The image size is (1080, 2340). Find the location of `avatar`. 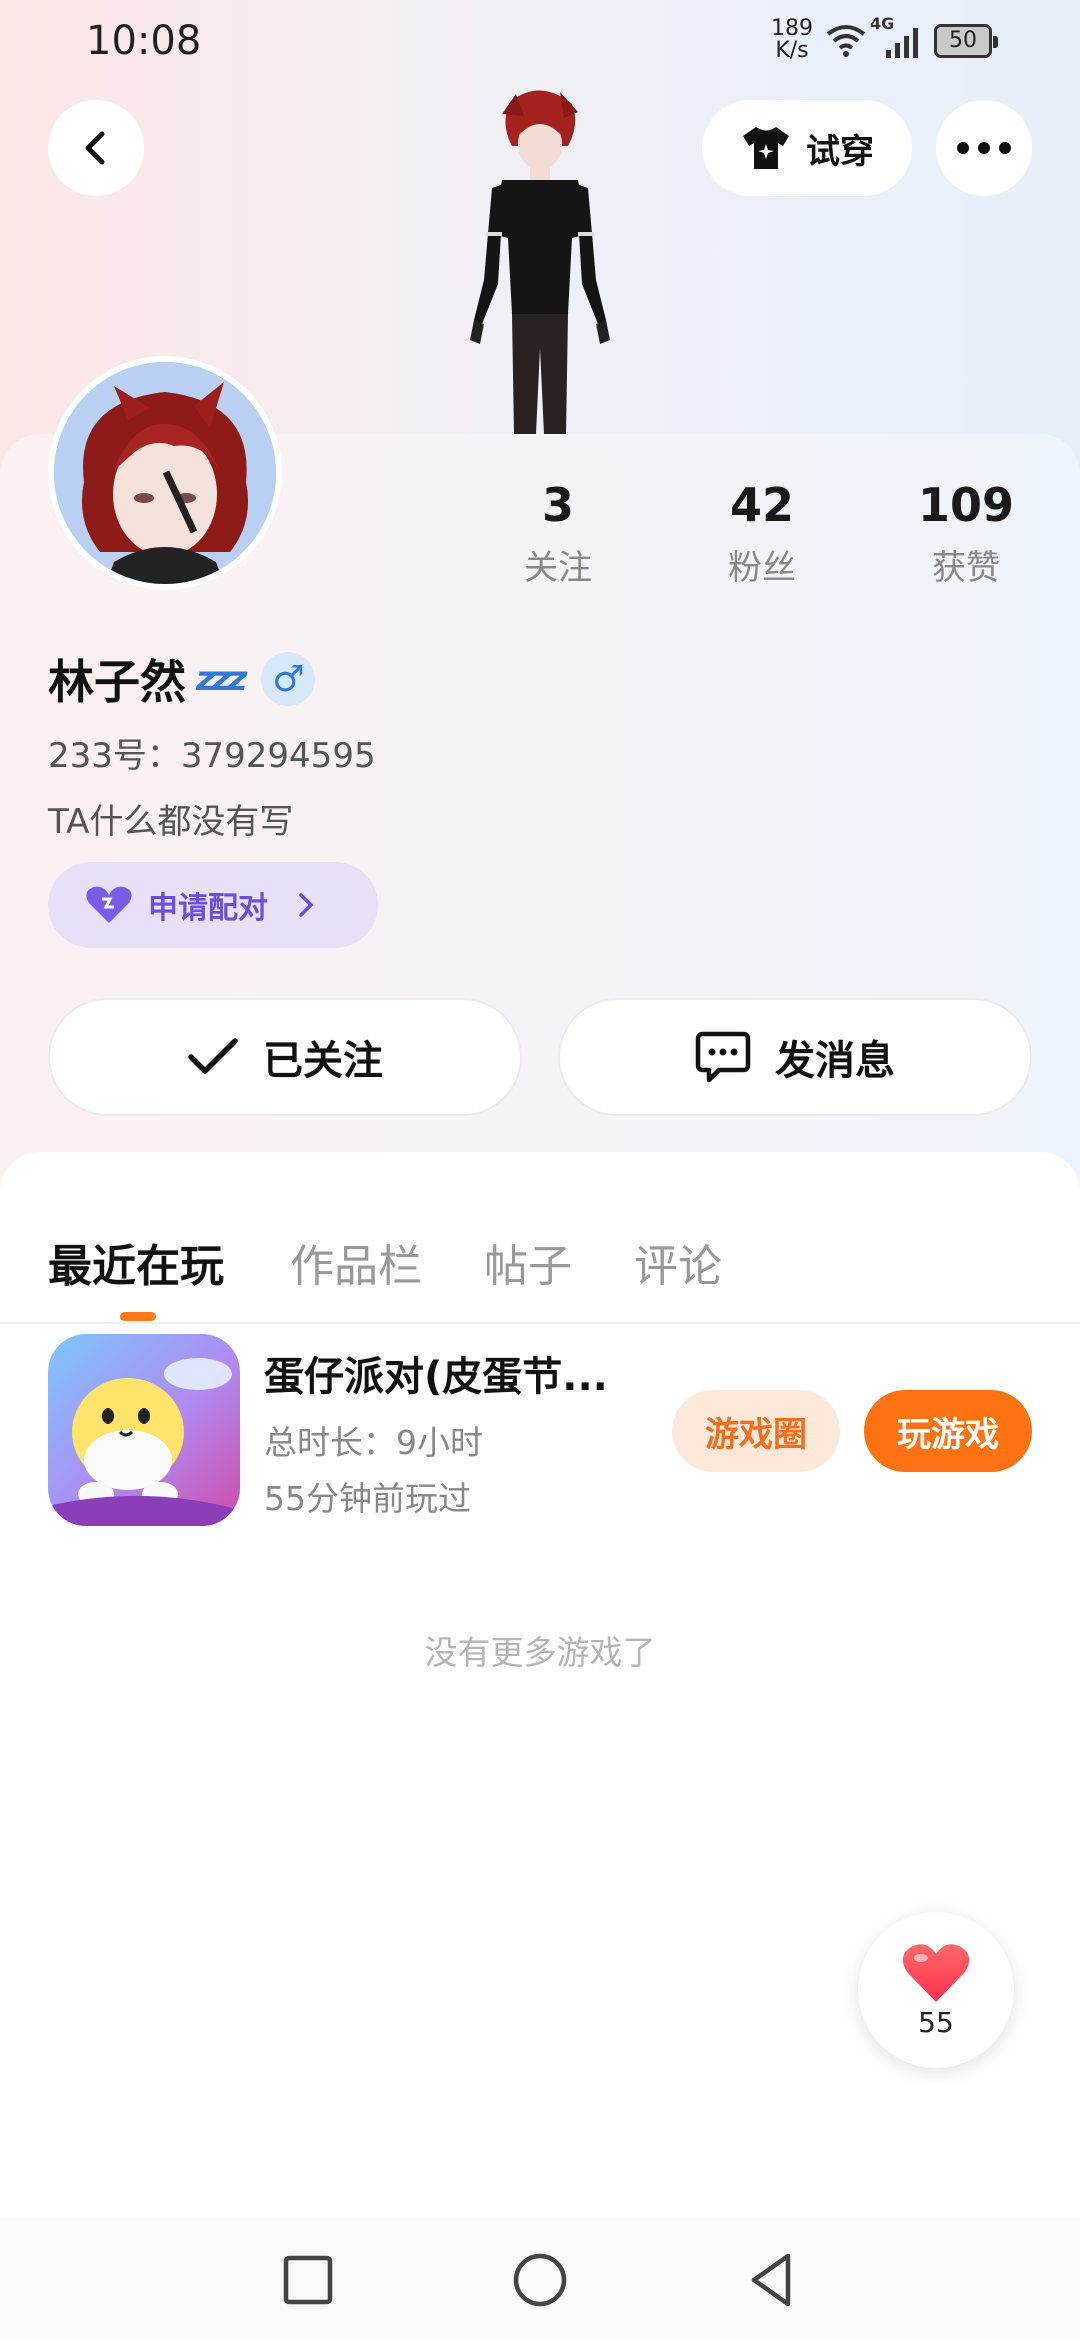

avatar is located at coordinates (165, 473).